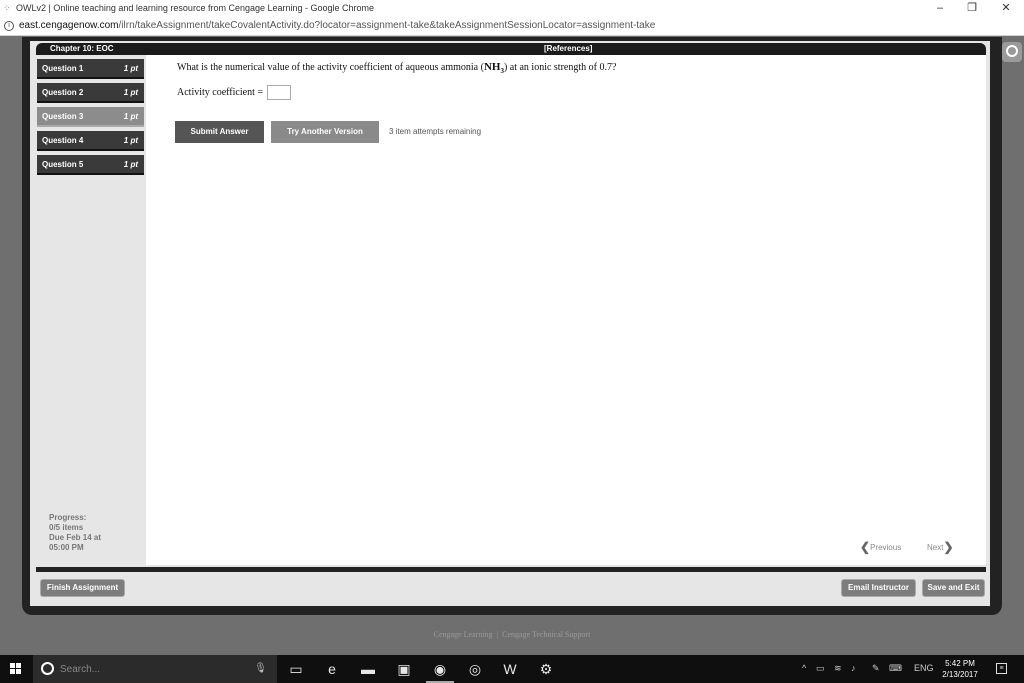  What do you see at coordinates (219, 132) in the screenshot?
I see `submit-answer-button: Submit Answer` at bounding box center [219, 132].